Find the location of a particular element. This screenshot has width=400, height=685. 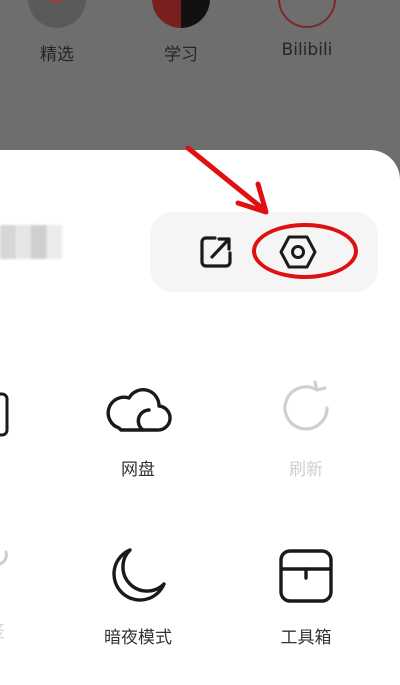

annotation-highlight-ring is located at coordinates (305, 251).